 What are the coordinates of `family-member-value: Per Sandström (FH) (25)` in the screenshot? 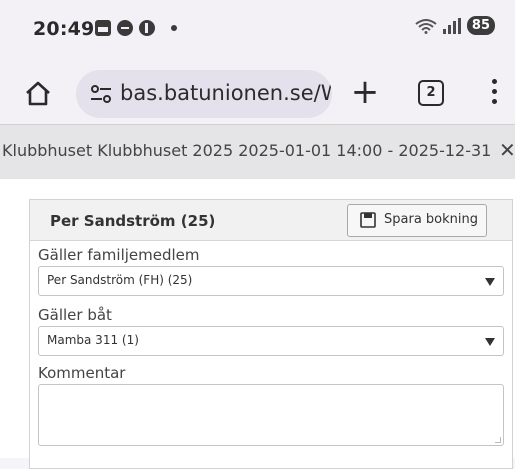 It's located at (120, 280).